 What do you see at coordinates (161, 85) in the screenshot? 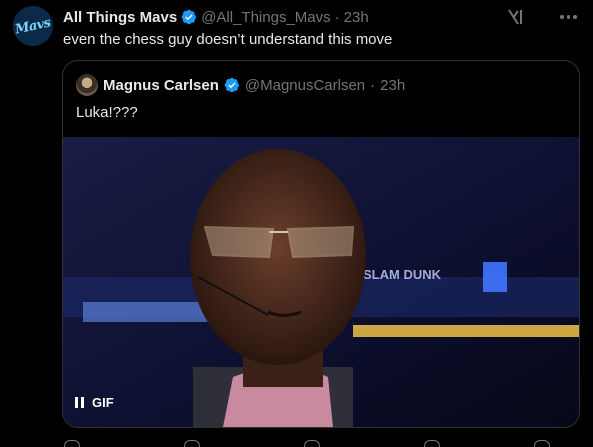
I see `quoted-author-name: Magnus Carlsen` at bounding box center [161, 85].